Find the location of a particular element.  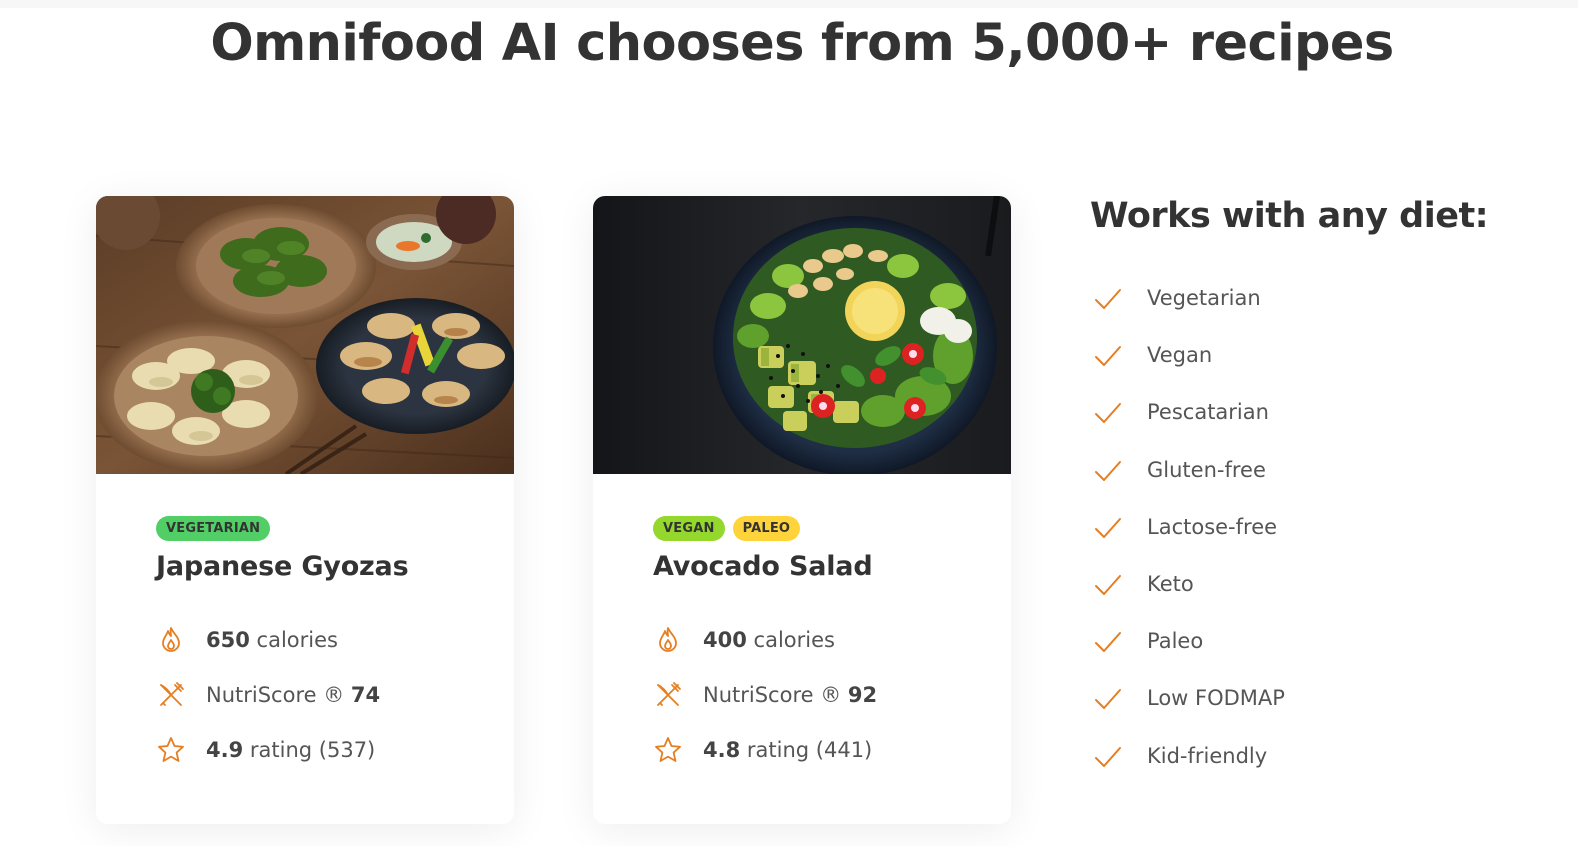

diet-item: Gluten-free is located at coordinates (1188, 482).